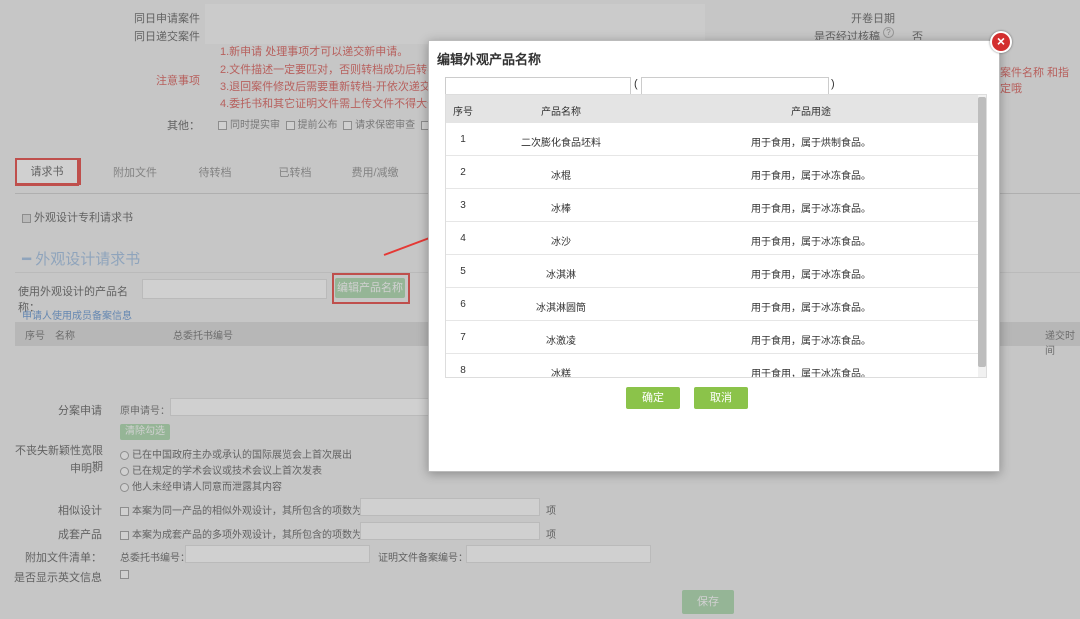  What do you see at coordinates (81, 258) in the screenshot?
I see `section-title: ━ 外观设计请求书` at bounding box center [81, 258].